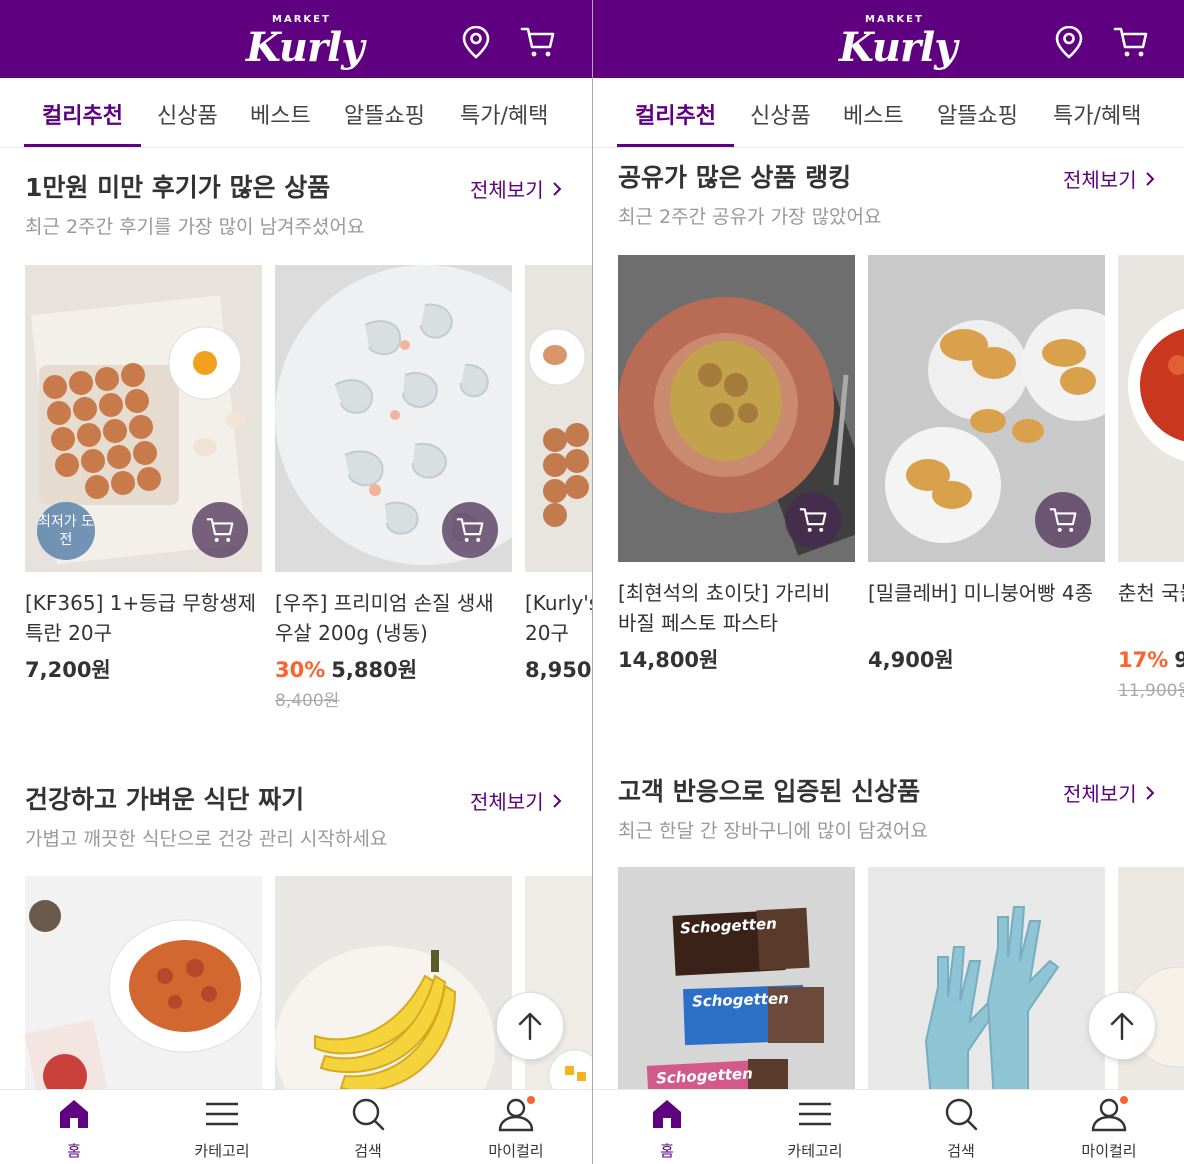  I want to click on price-value: 8,950원, so click(558, 670).